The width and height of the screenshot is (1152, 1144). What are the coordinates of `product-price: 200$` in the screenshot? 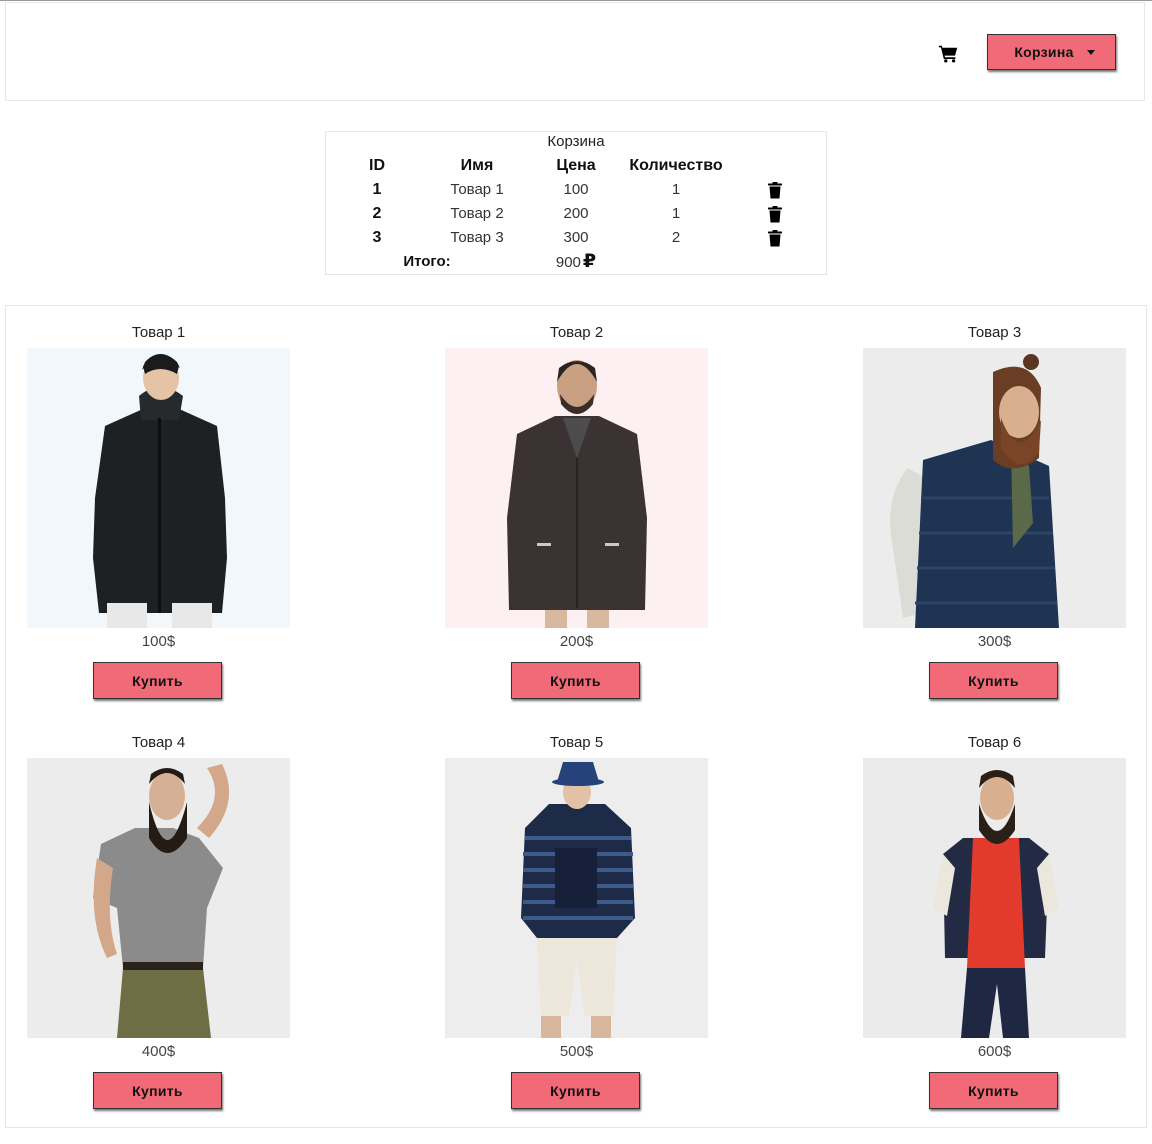 It's located at (576, 641).